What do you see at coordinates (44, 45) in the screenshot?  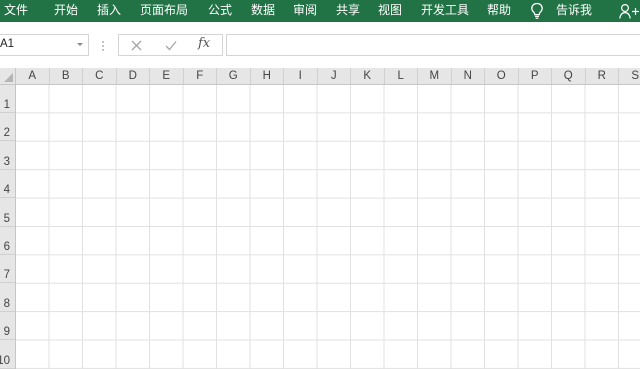 I see `name-box: A1` at bounding box center [44, 45].